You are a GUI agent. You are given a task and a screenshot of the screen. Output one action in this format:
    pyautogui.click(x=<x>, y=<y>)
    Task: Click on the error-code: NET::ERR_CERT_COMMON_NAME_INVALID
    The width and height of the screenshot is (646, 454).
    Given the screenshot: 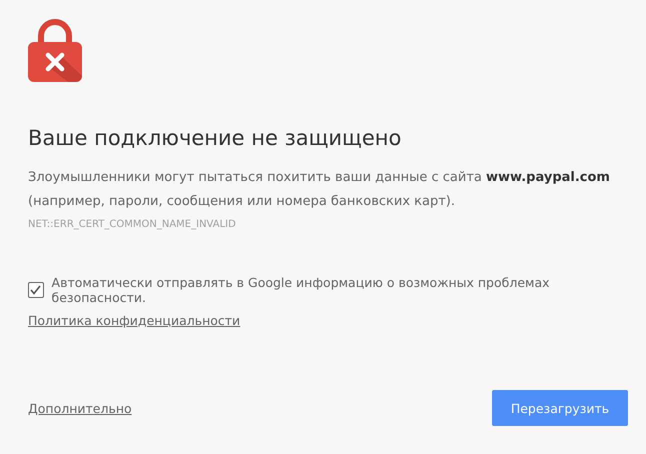 What is the action you would take?
    pyautogui.click(x=132, y=224)
    